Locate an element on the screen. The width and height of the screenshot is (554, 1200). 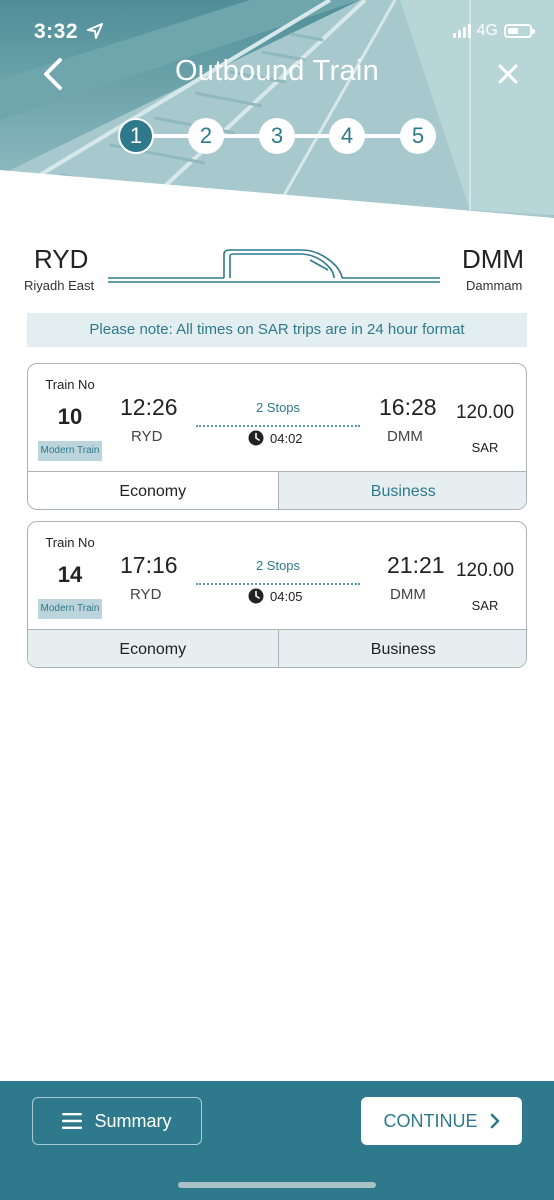
train-route-icon is located at coordinates (274, 266).